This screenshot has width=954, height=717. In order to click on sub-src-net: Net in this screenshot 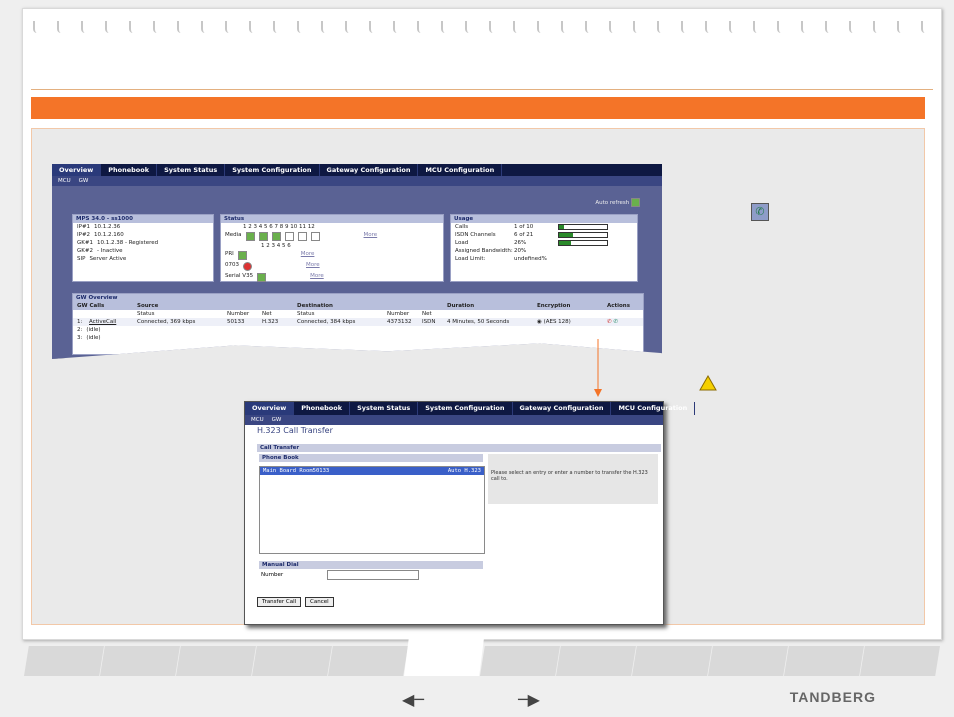, I will do `click(267, 314)`.